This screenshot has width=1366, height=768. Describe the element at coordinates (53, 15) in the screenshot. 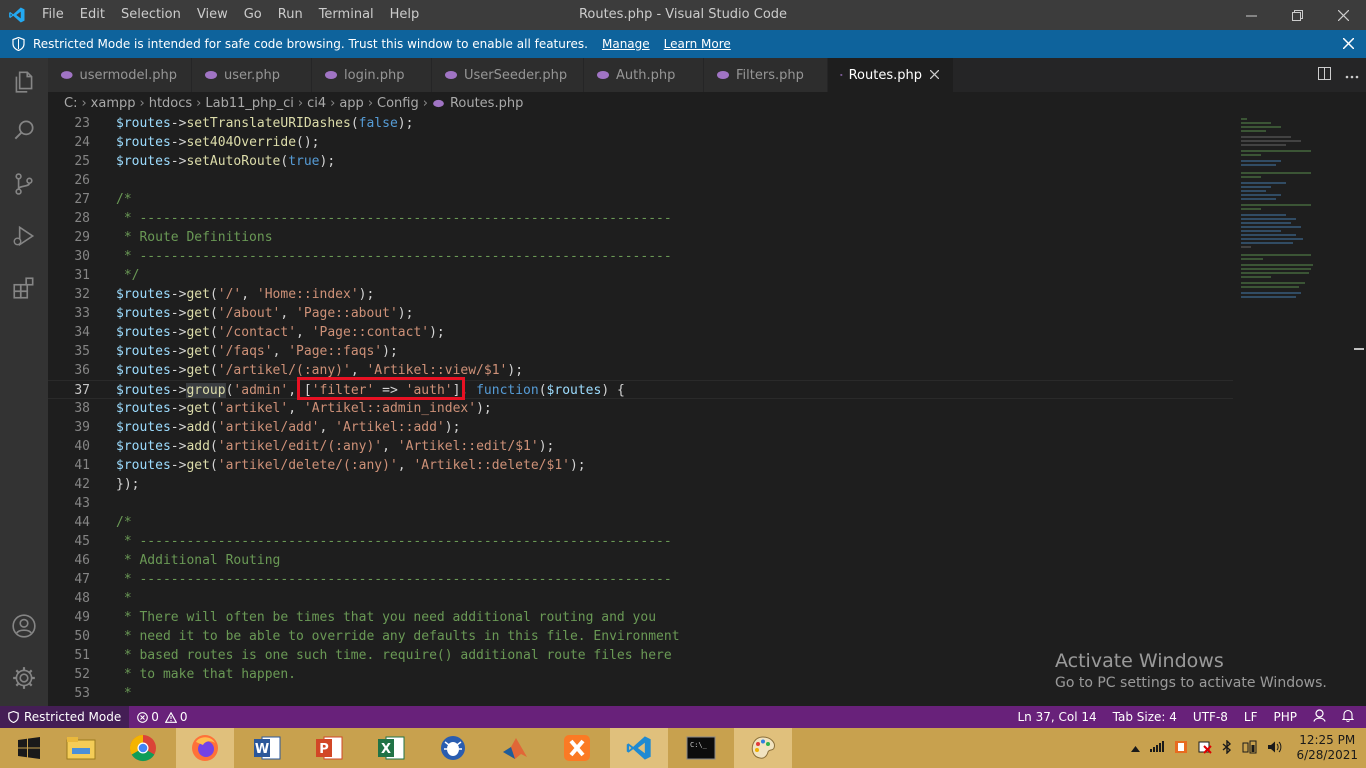

I see `menu-file: File` at that location.